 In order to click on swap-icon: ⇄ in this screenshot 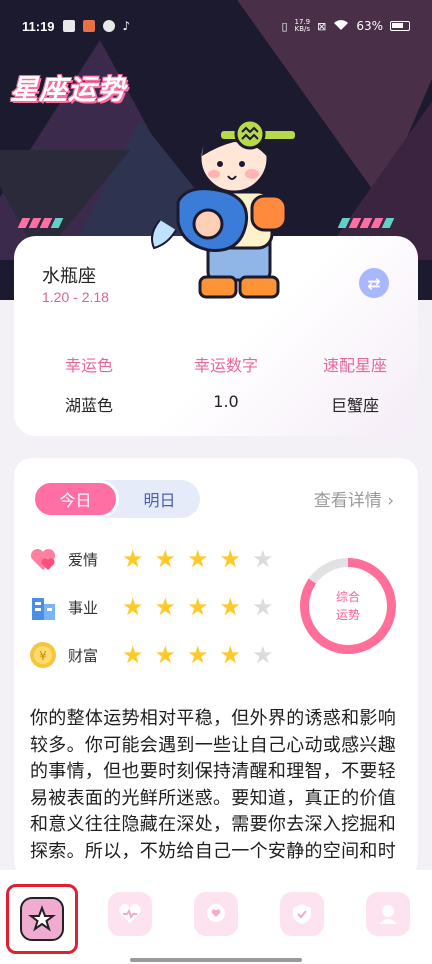, I will do `click(374, 283)`.